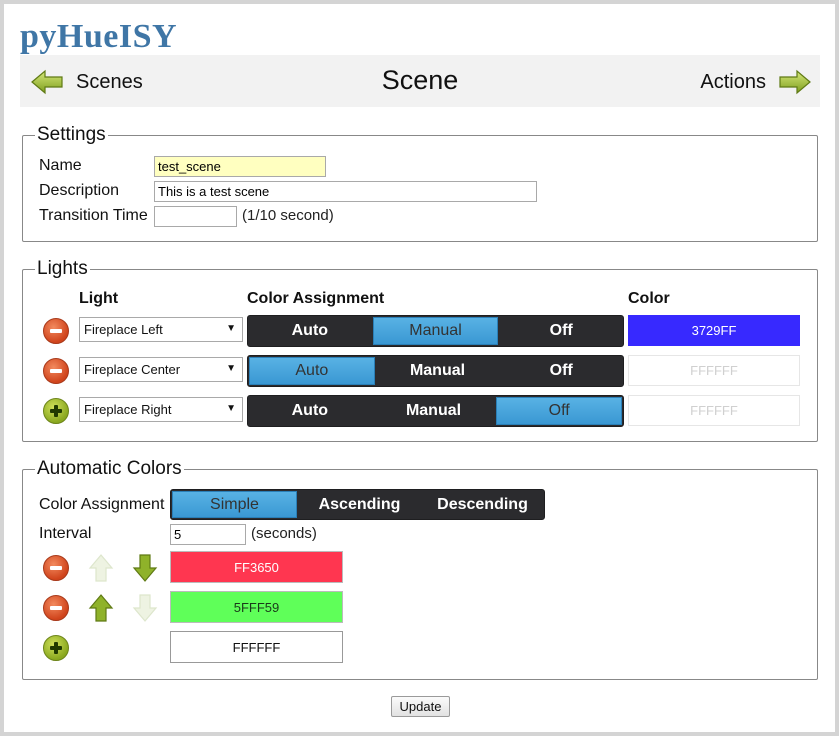 This screenshot has height=736, width=839. I want to click on app-title: pyHueISY, so click(99, 36).